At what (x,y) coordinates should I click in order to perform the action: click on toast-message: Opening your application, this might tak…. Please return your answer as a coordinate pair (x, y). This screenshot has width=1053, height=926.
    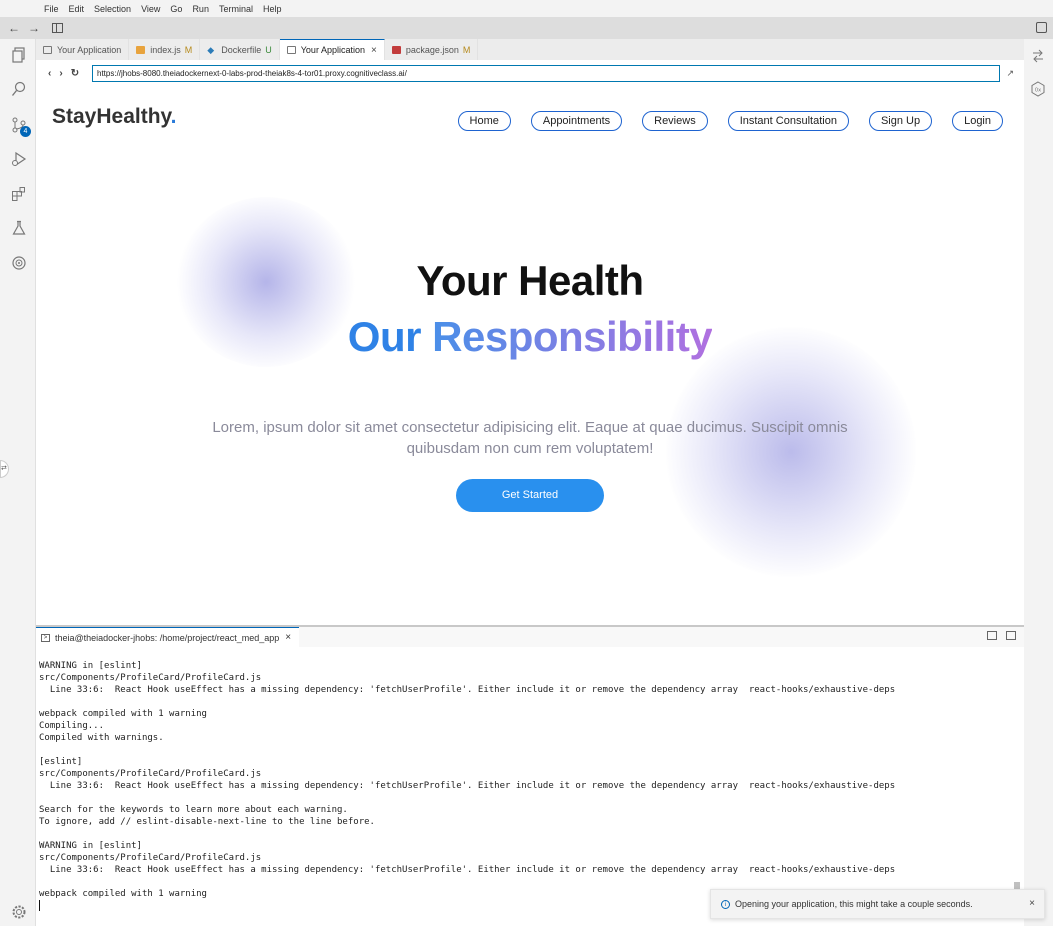
    Looking at the image, I should click on (854, 904).